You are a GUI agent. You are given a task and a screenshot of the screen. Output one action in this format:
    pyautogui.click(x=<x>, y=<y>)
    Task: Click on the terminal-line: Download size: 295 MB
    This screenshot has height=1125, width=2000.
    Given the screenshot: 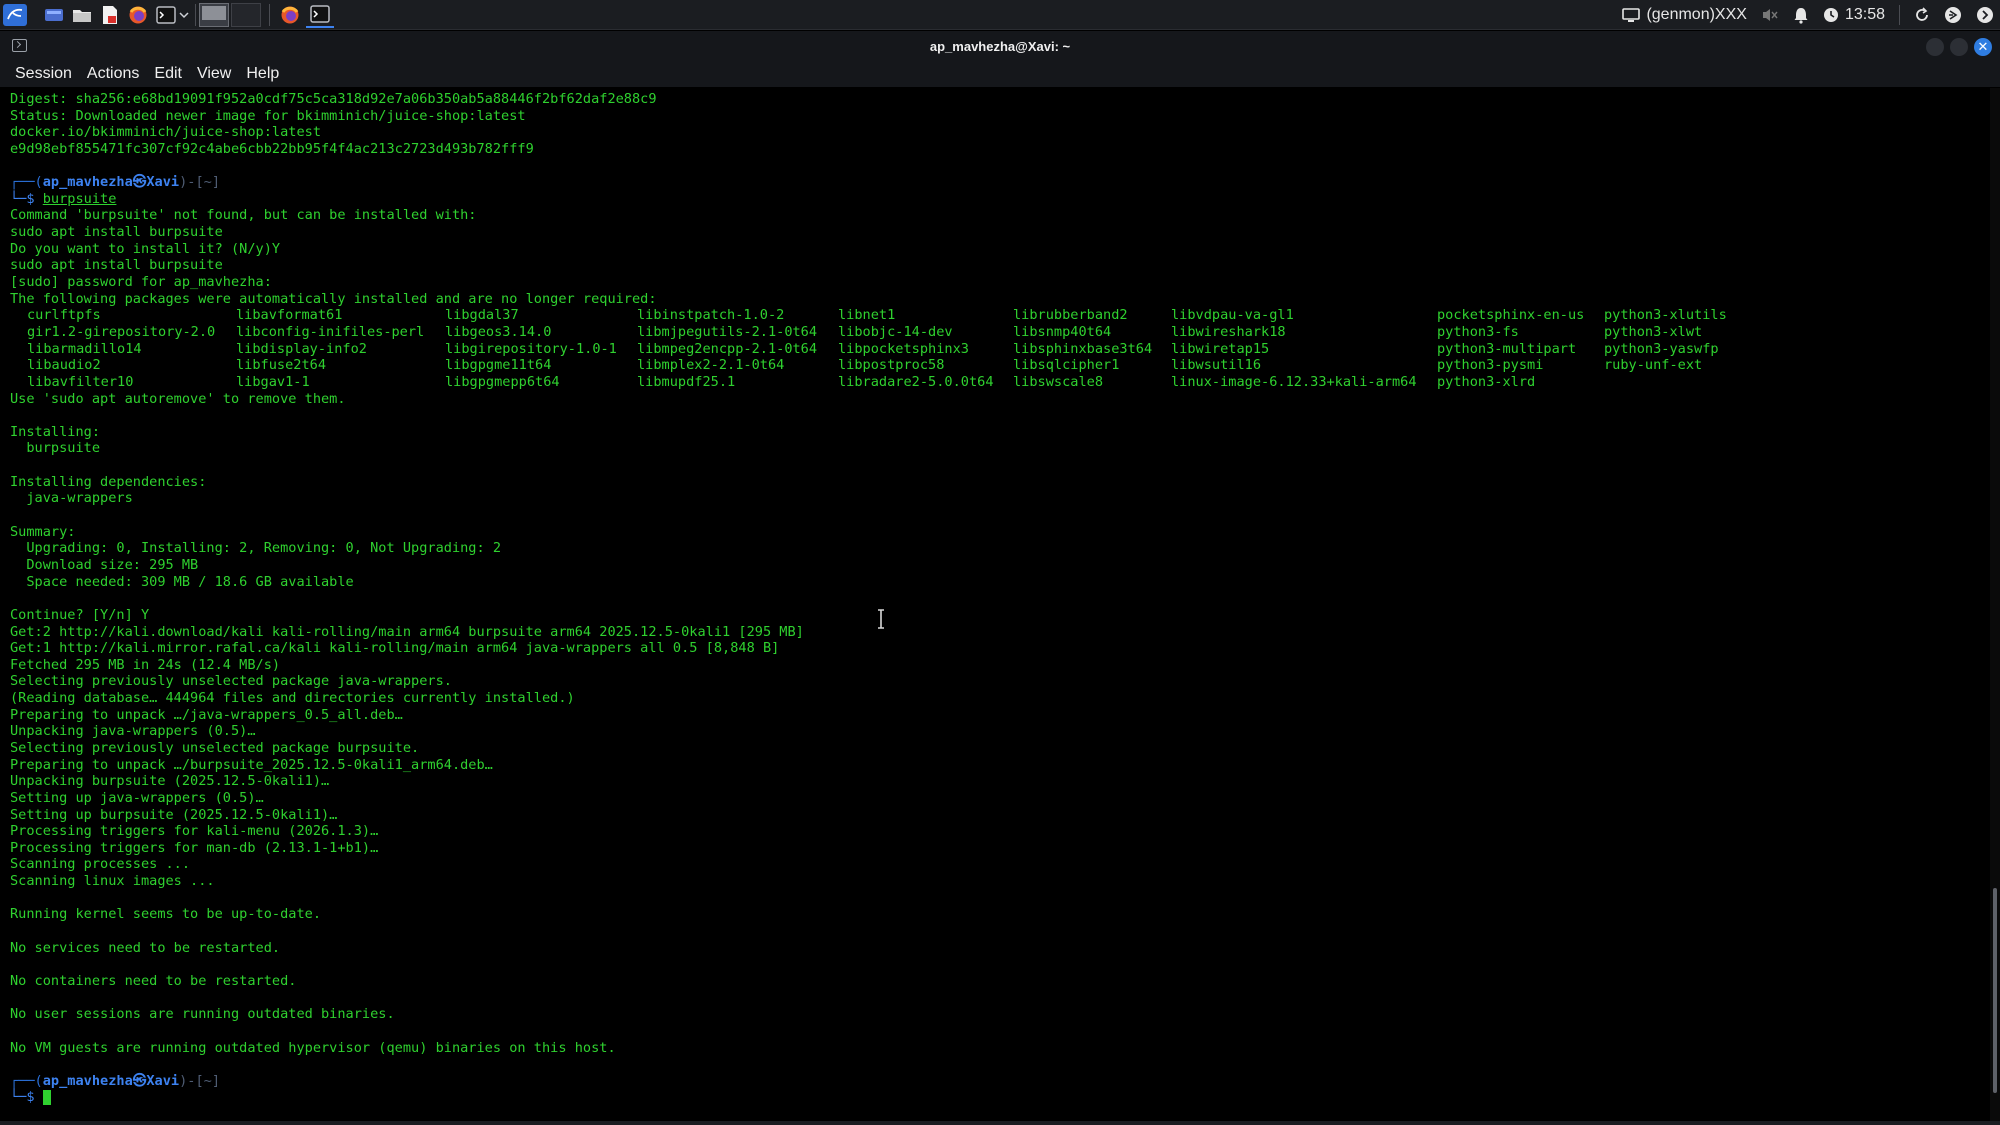 What is the action you would take?
    pyautogui.click(x=104, y=564)
    